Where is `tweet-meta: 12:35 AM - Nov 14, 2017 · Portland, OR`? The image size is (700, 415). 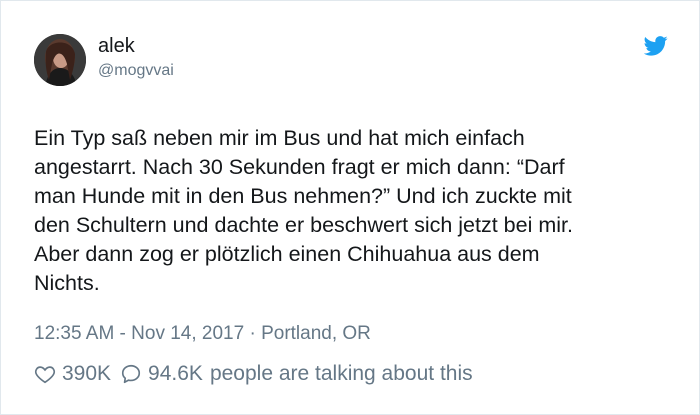
tweet-meta: 12:35 AM - Nov 14, 2017 · Portland, OR is located at coordinates (202, 334).